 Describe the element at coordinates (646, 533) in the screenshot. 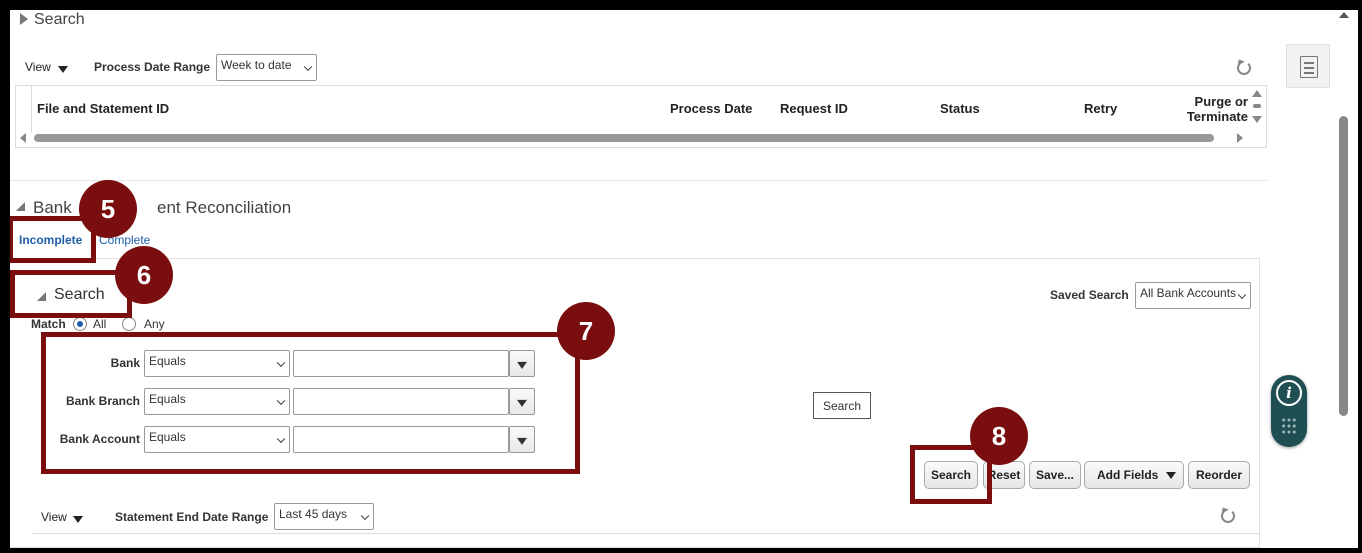

I see `results-table-top` at that location.